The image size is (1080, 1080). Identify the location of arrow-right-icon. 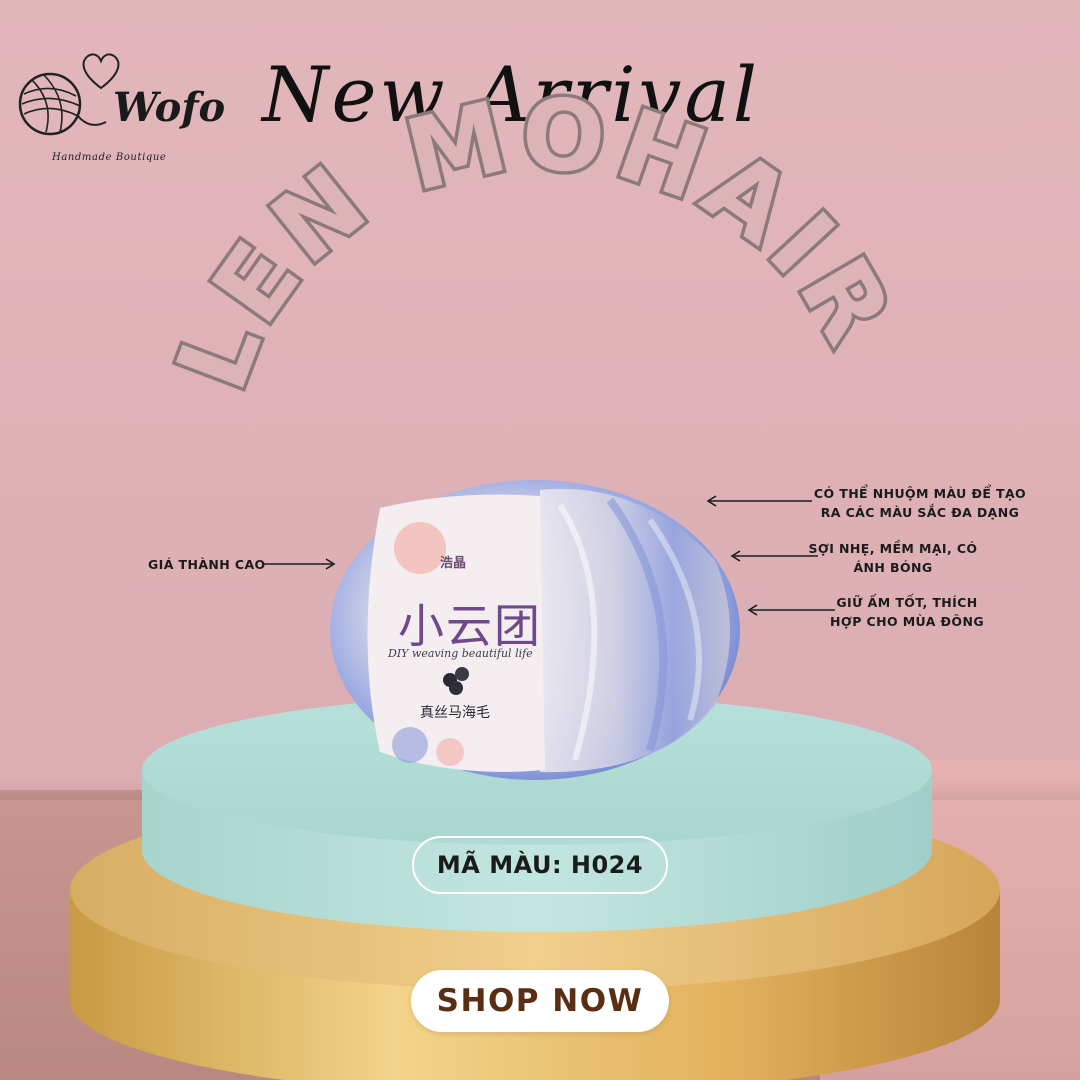
(299, 564).